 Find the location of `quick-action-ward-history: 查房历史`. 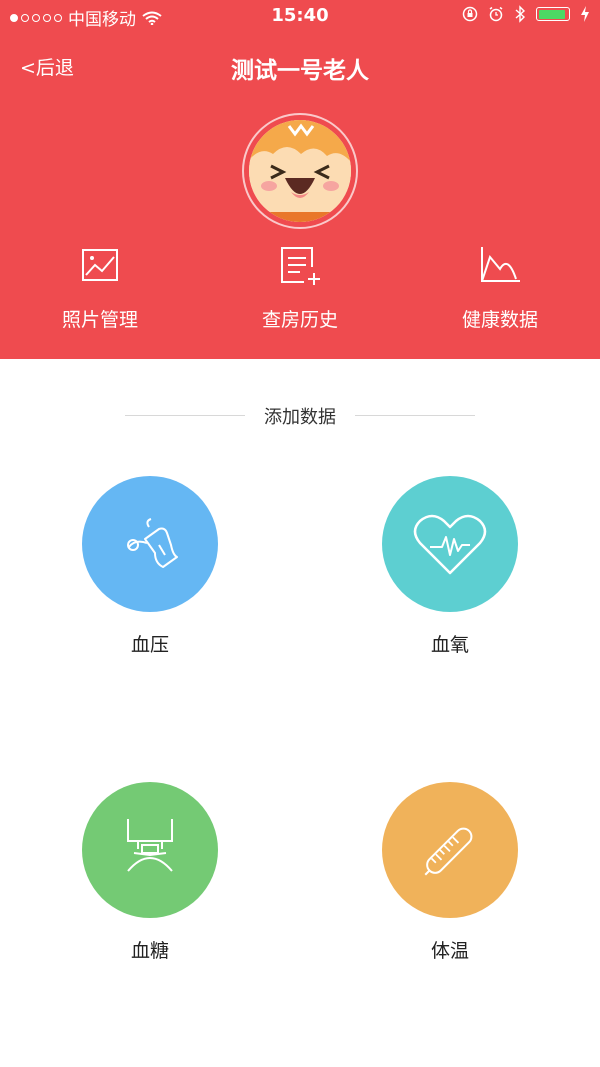

quick-action-ward-history: 查房历史 is located at coordinates (300, 288).